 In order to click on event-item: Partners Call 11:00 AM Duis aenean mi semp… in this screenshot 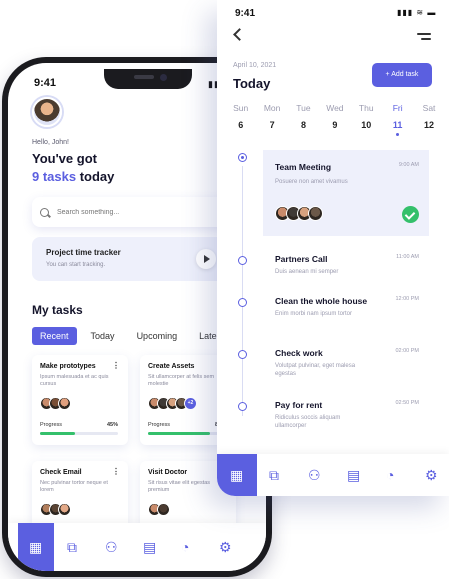, I will do `click(346, 268)`.